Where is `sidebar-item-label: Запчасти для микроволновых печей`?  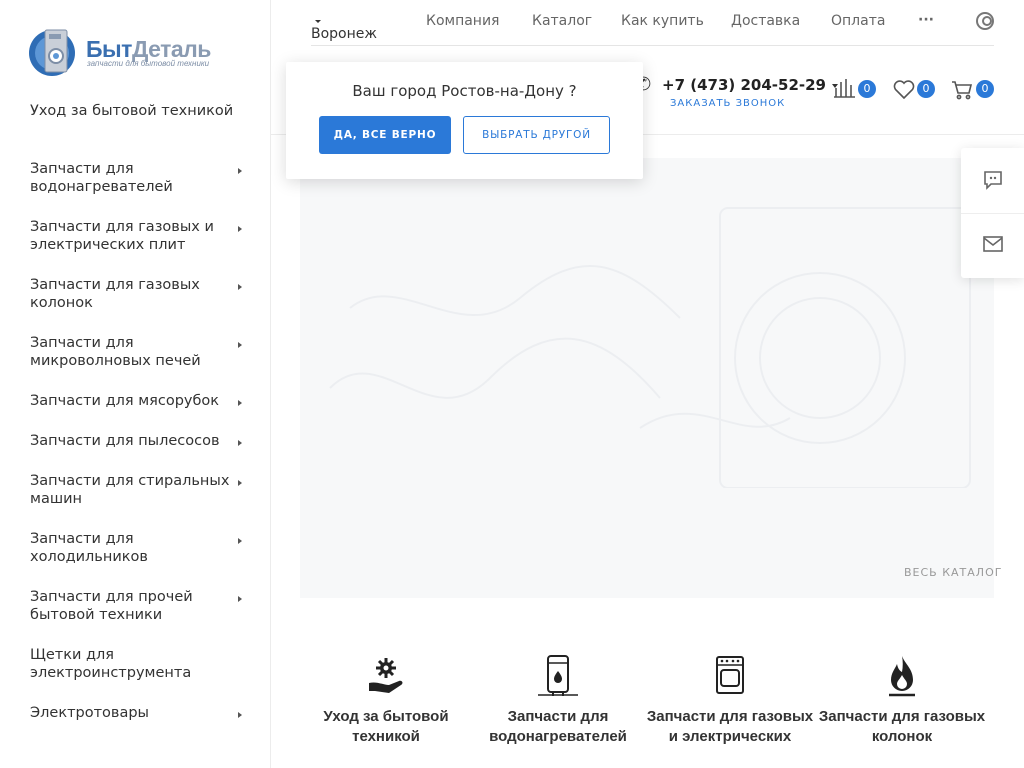 sidebar-item-label: Запчасти для микроволновых печей is located at coordinates (115, 352).